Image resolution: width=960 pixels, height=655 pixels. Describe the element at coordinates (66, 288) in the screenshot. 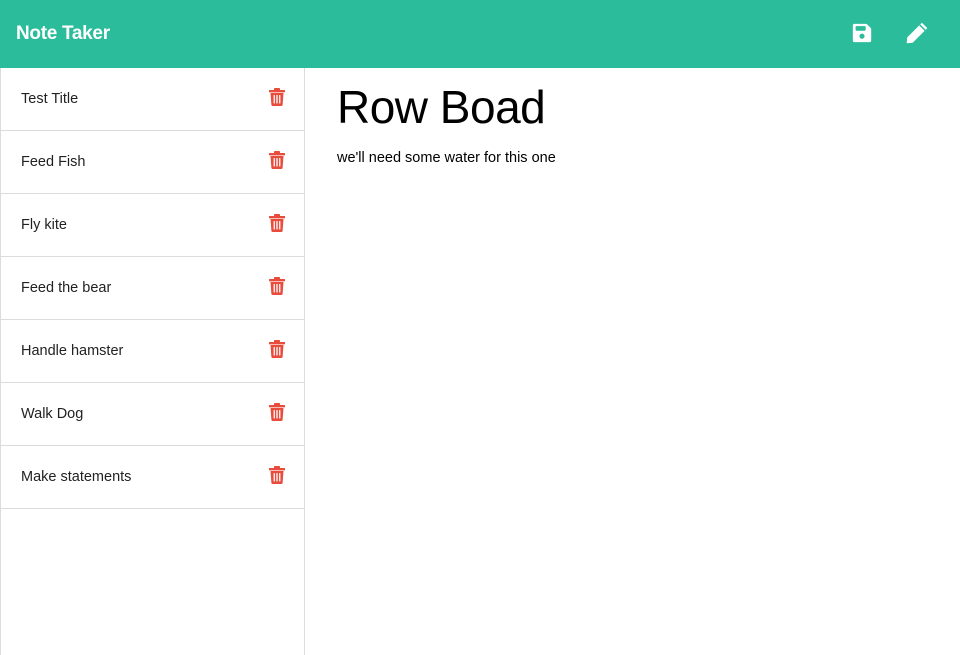

I see `note-list-title: Feed the bear` at that location.